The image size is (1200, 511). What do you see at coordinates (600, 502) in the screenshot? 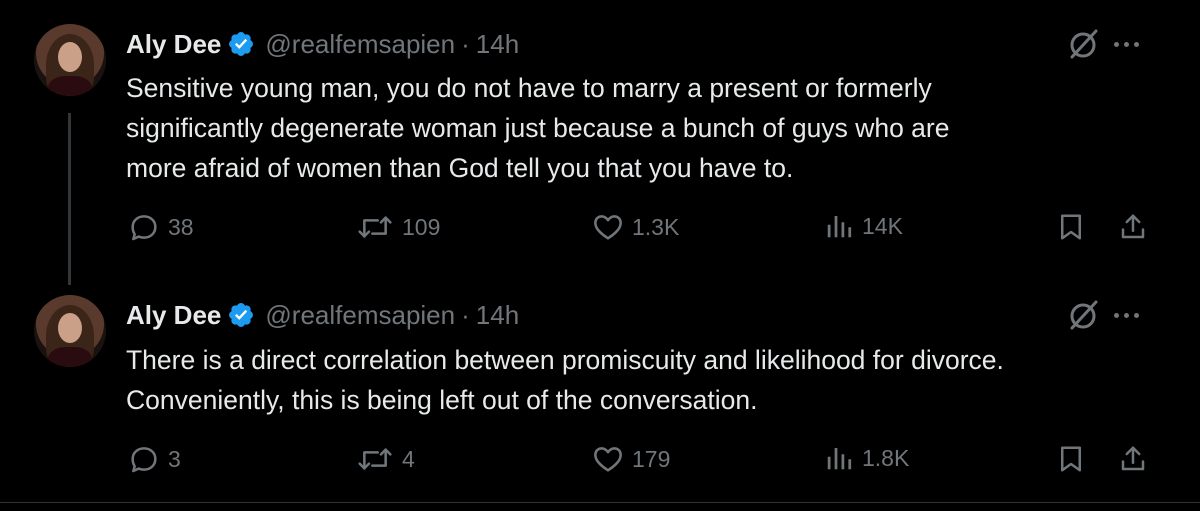
I see `divider` at bounding box center [600, 502].